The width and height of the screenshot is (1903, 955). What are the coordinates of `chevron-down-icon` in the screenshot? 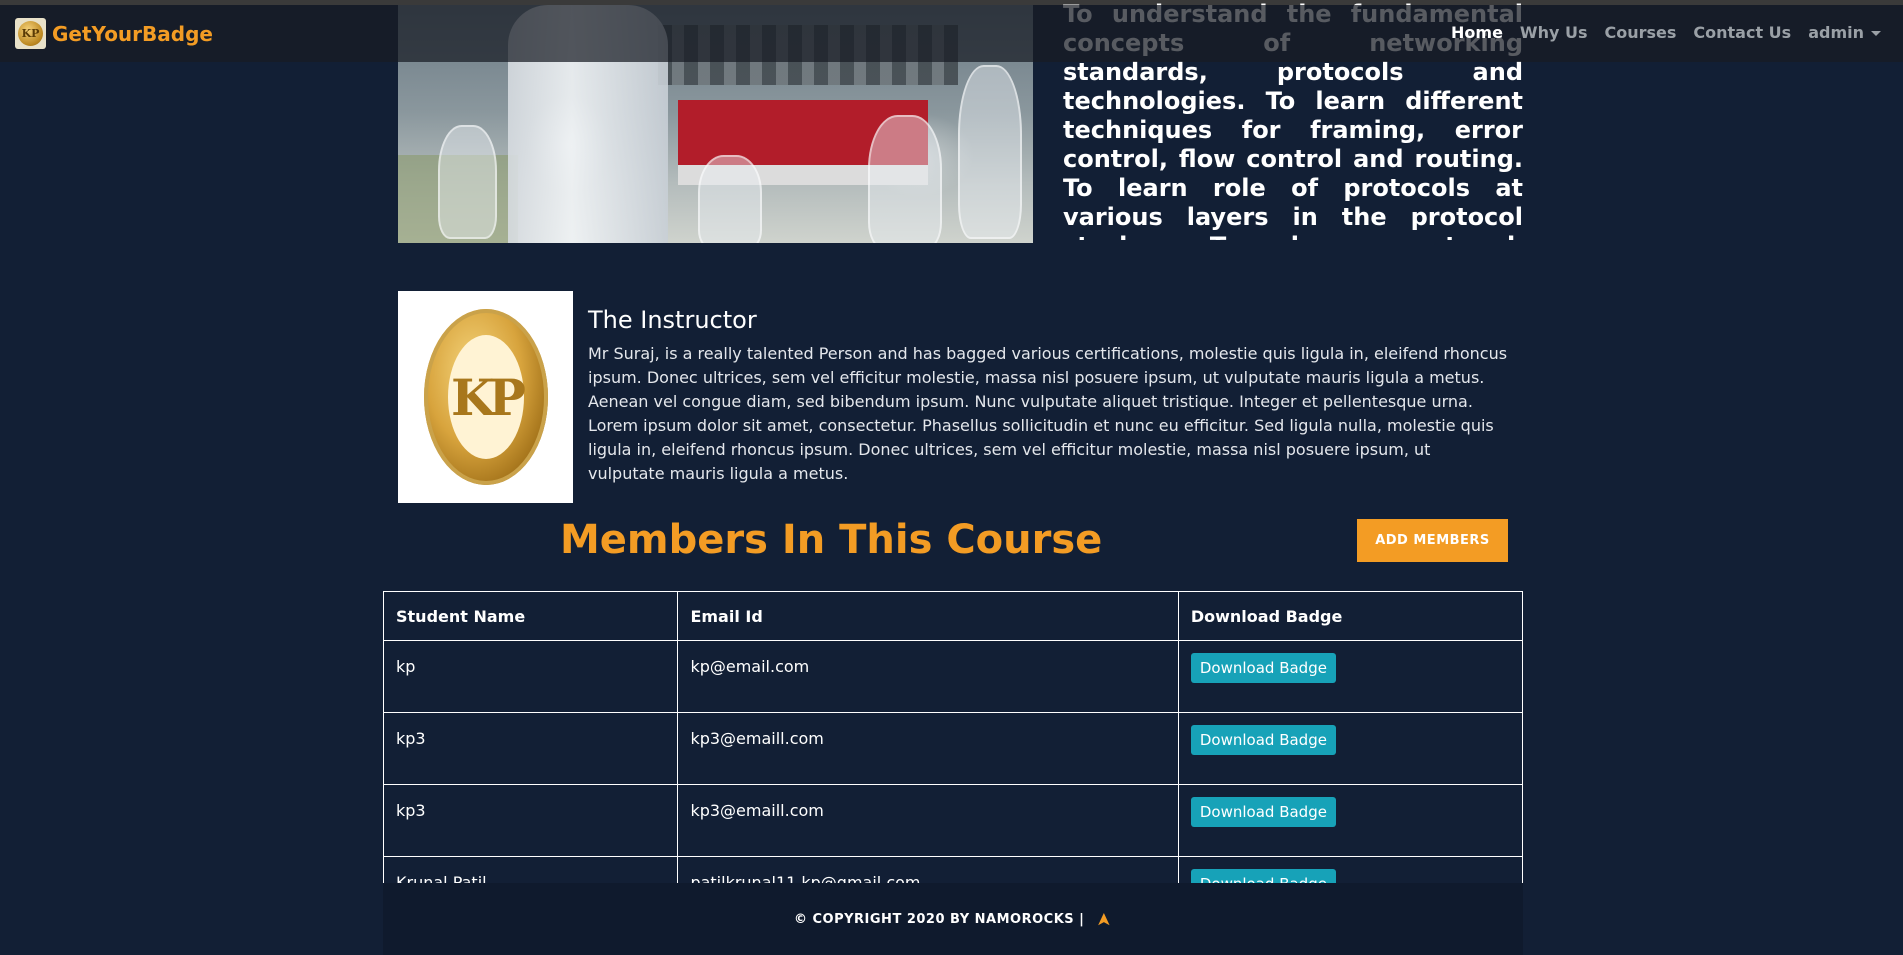 It's located at (1876, 33).